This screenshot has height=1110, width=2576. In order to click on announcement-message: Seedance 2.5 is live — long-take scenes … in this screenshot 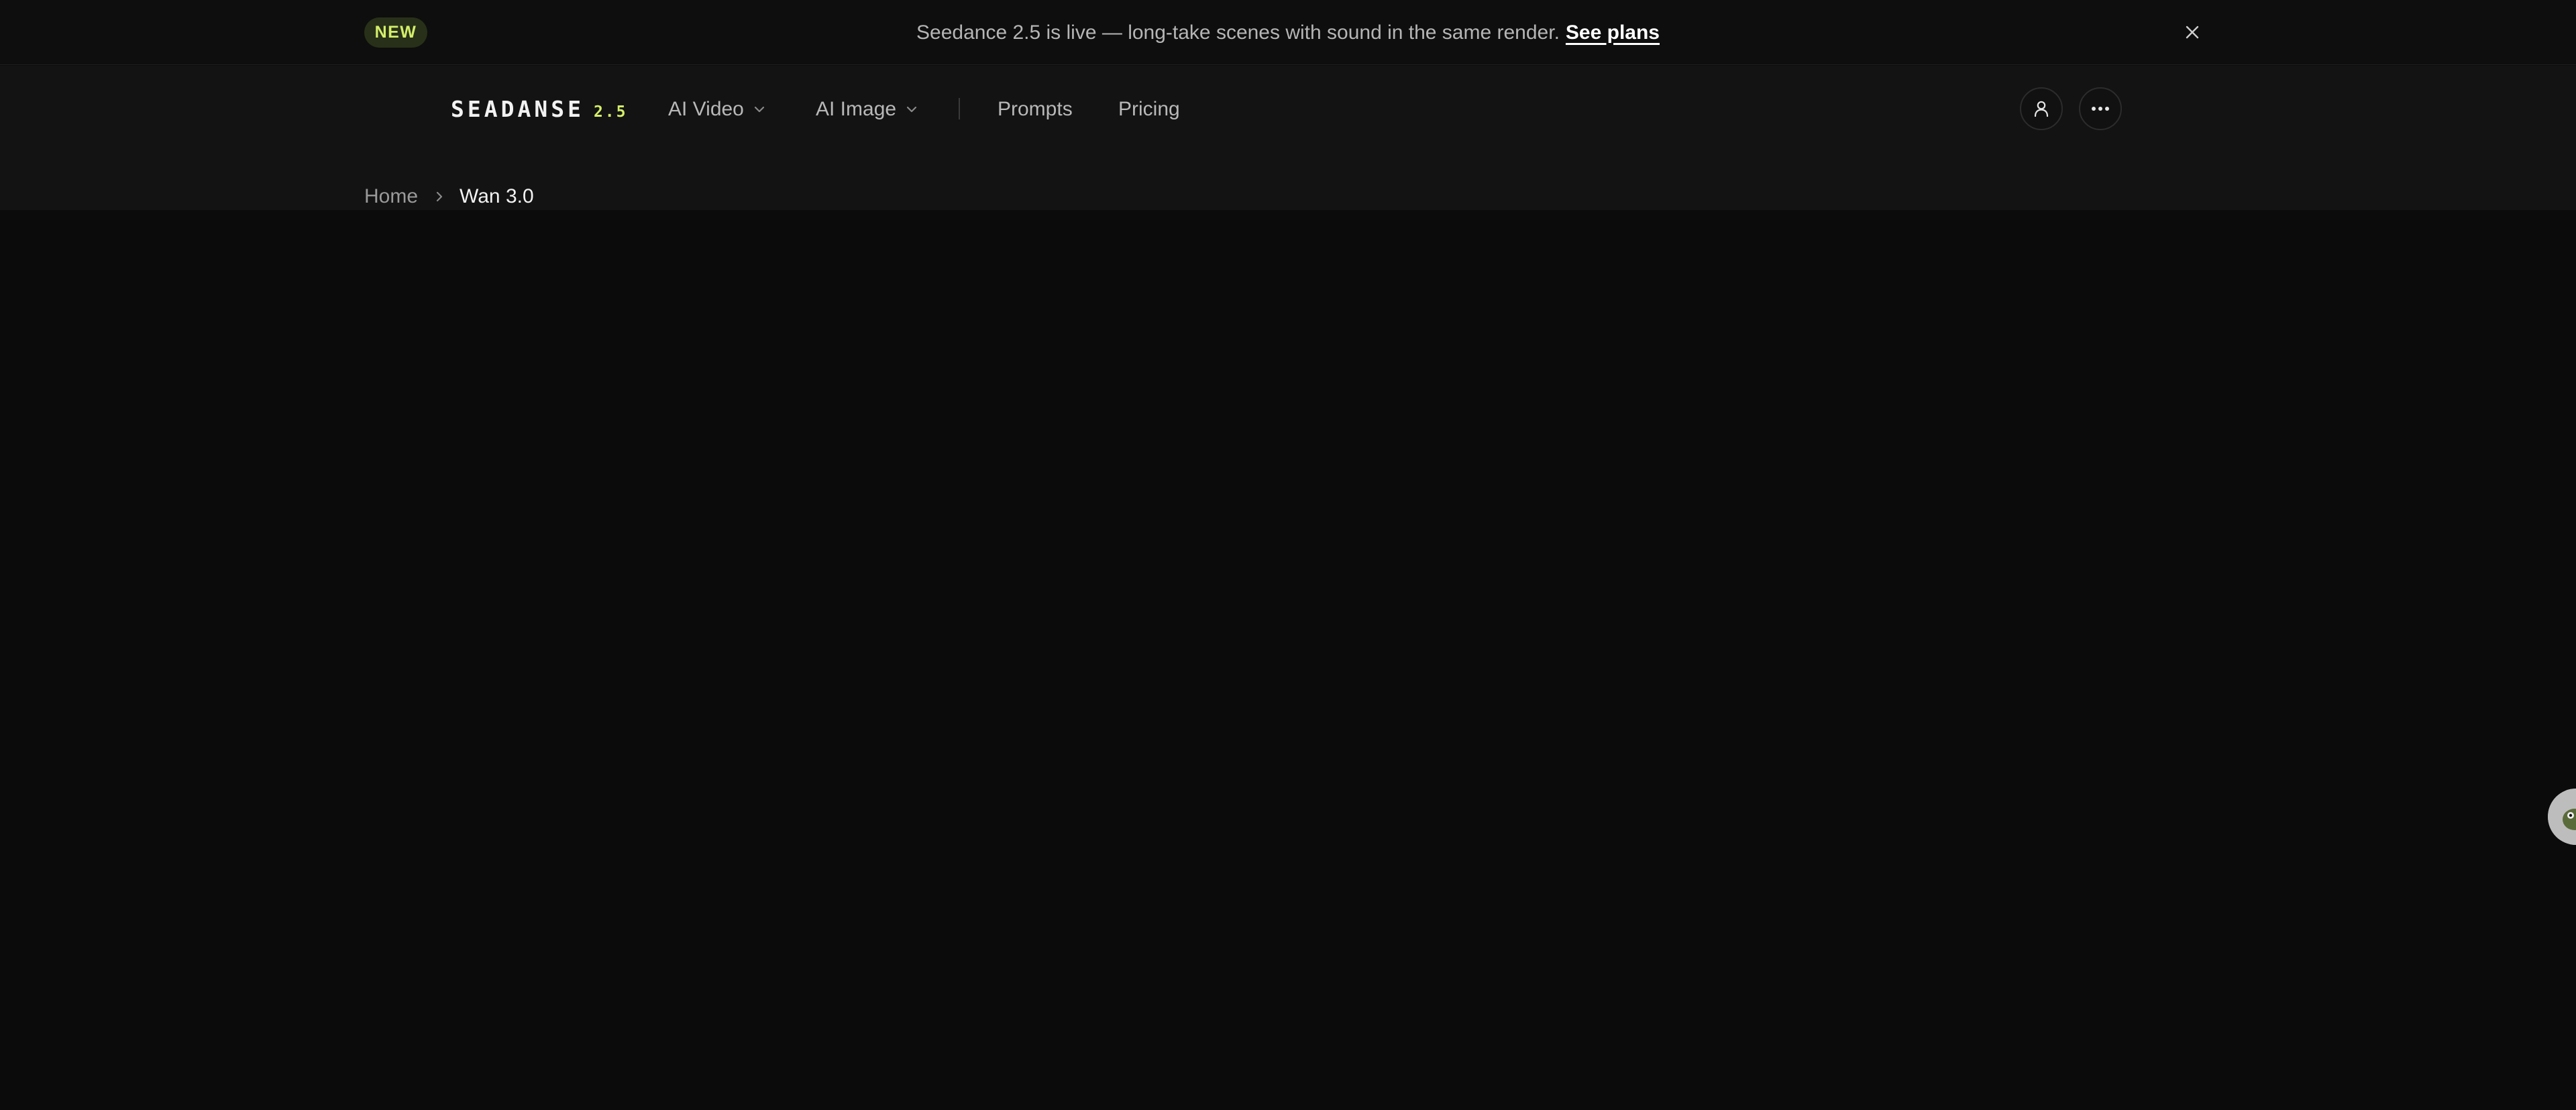, I will do `click(1238, 32)`.